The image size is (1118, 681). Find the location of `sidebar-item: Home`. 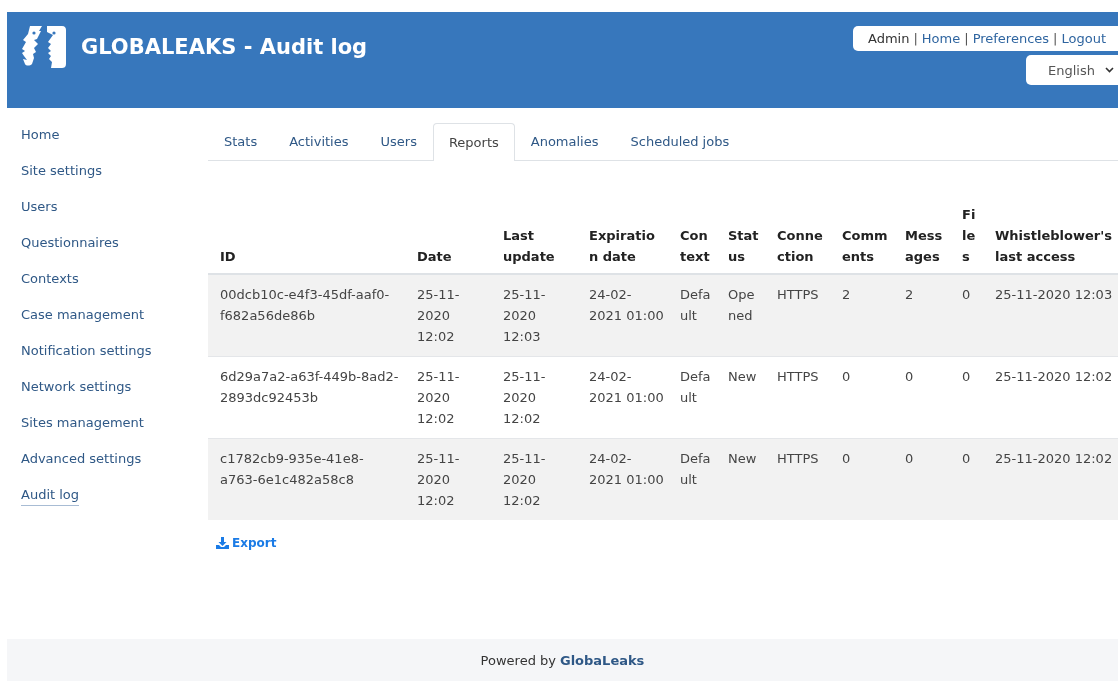

sidebar-item: Home is located at coordinates (40, 135).